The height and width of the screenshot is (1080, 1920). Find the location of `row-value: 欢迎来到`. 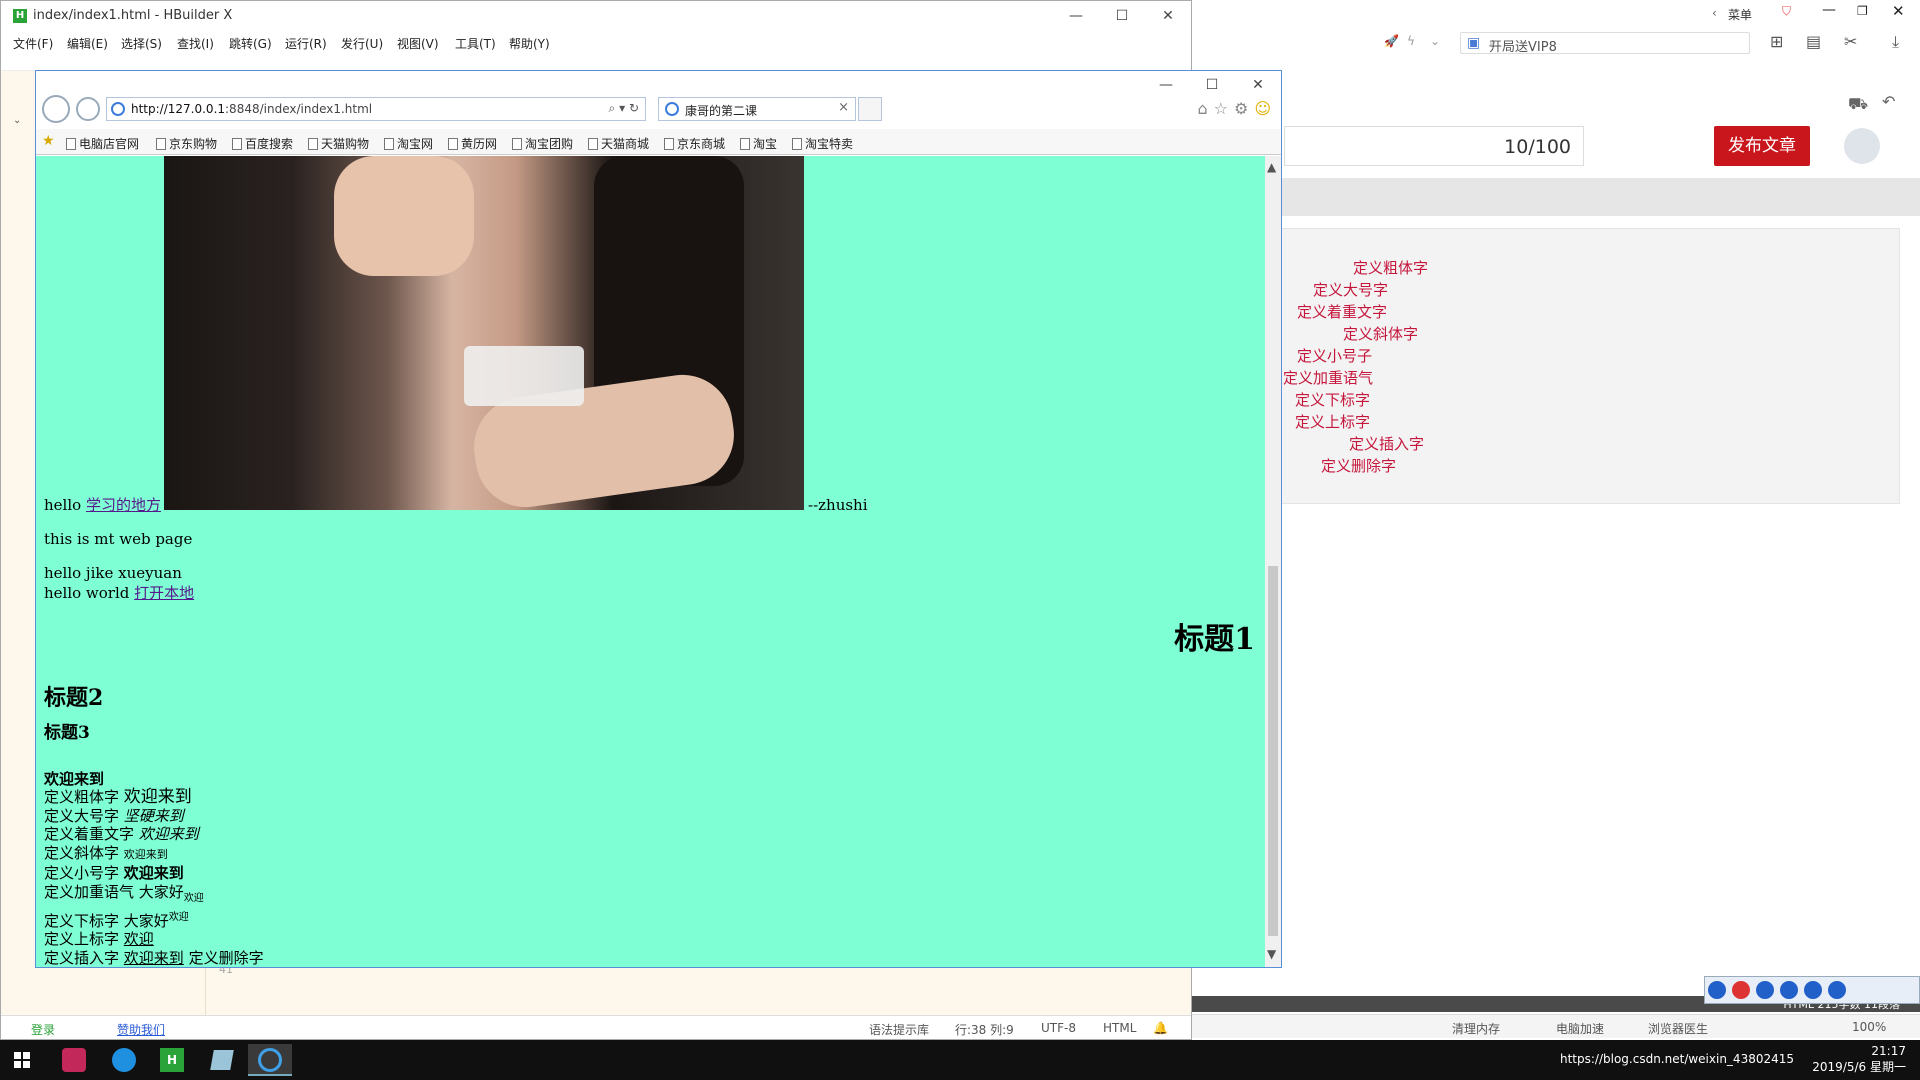

row-value: 欢迎来到 is located at coordinates (168, 834).